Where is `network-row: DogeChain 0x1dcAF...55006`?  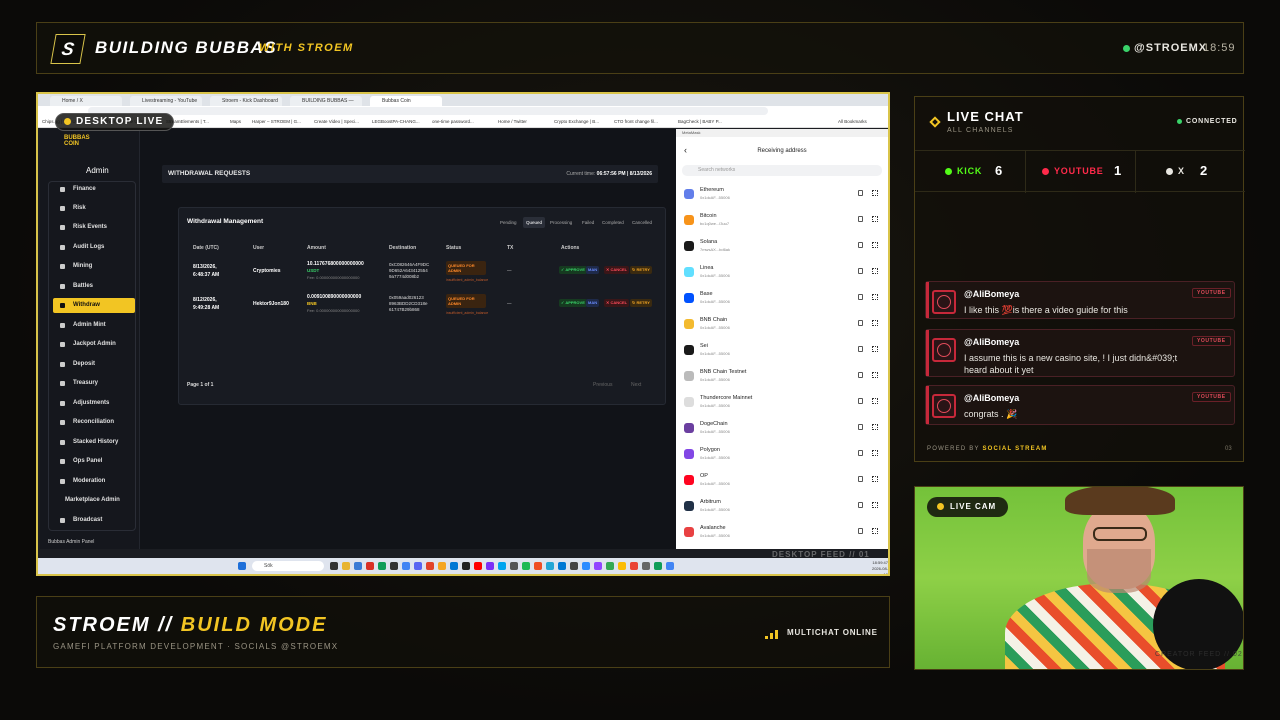 network-row: DogeChain 0x1dcAF...55006 is located at coordinates (782, 430).